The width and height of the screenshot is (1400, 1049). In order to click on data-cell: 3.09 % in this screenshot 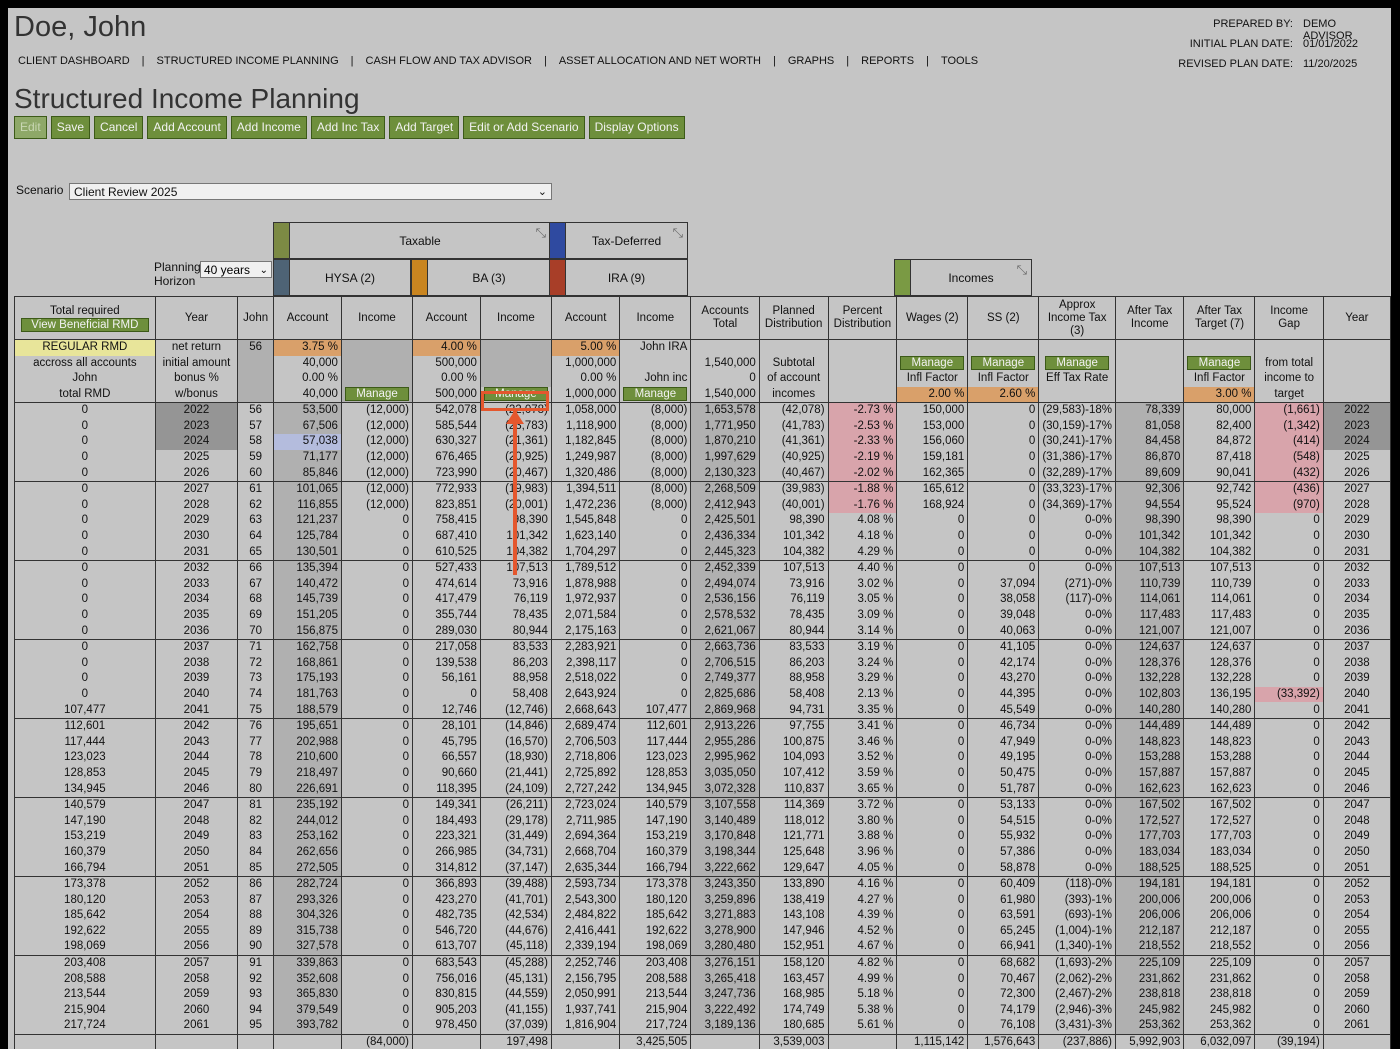, I will do `click(862, 615)`.